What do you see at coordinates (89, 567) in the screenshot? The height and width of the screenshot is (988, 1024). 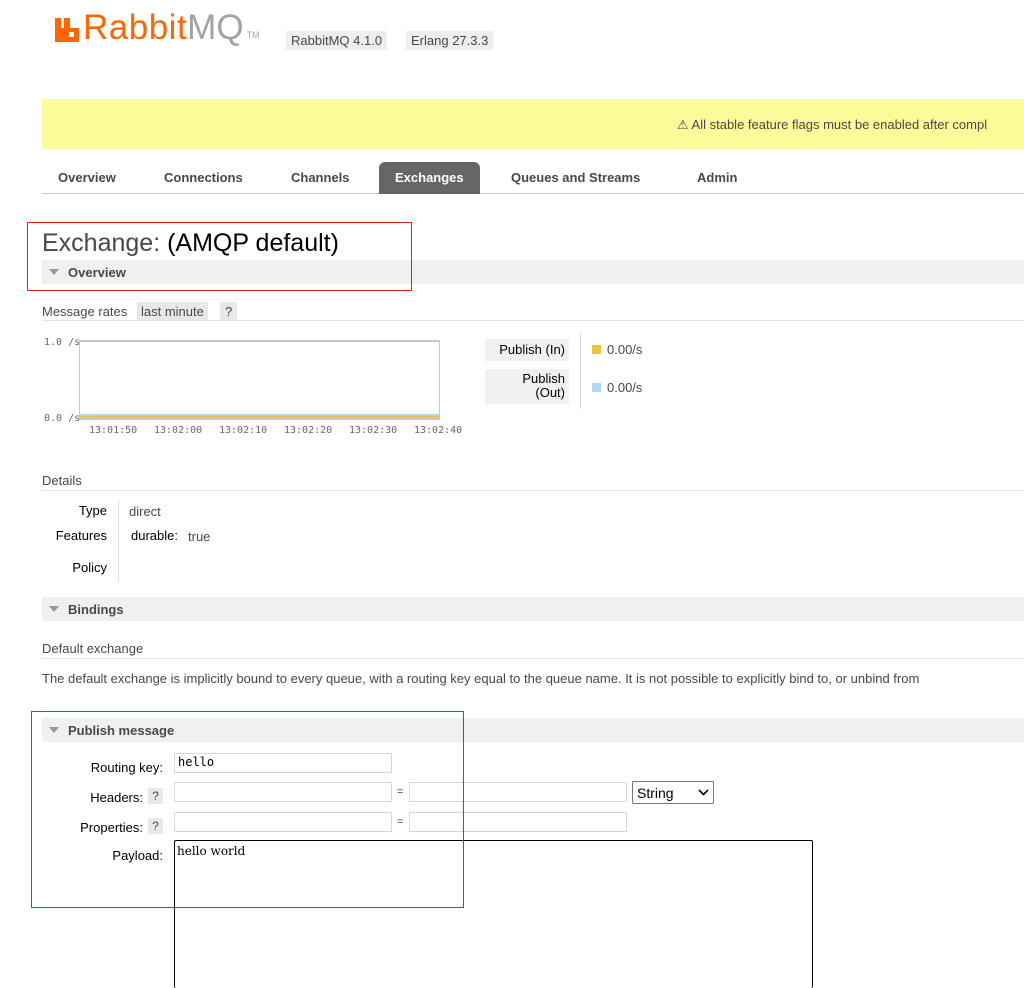 I see `policy-key: Policy` at bounding box center [89, 567].